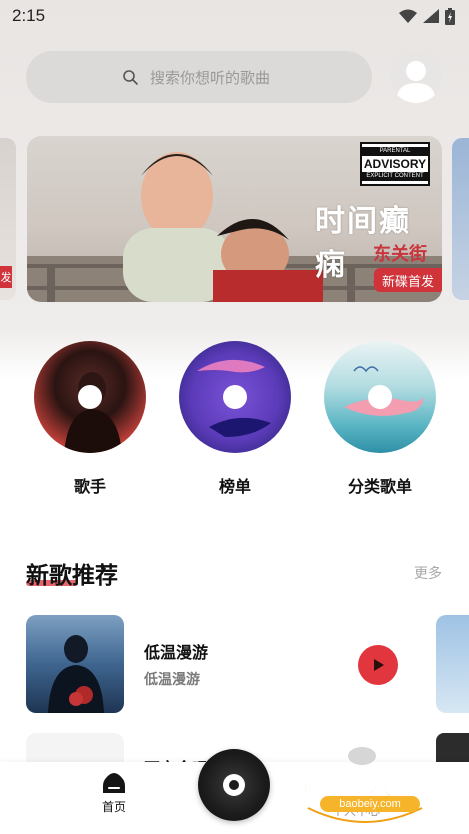 The image size is (469, 834). Describe the element at coordinates (172, 680) in the screenshot. I see `song-artist: 低温漫游` at that location.